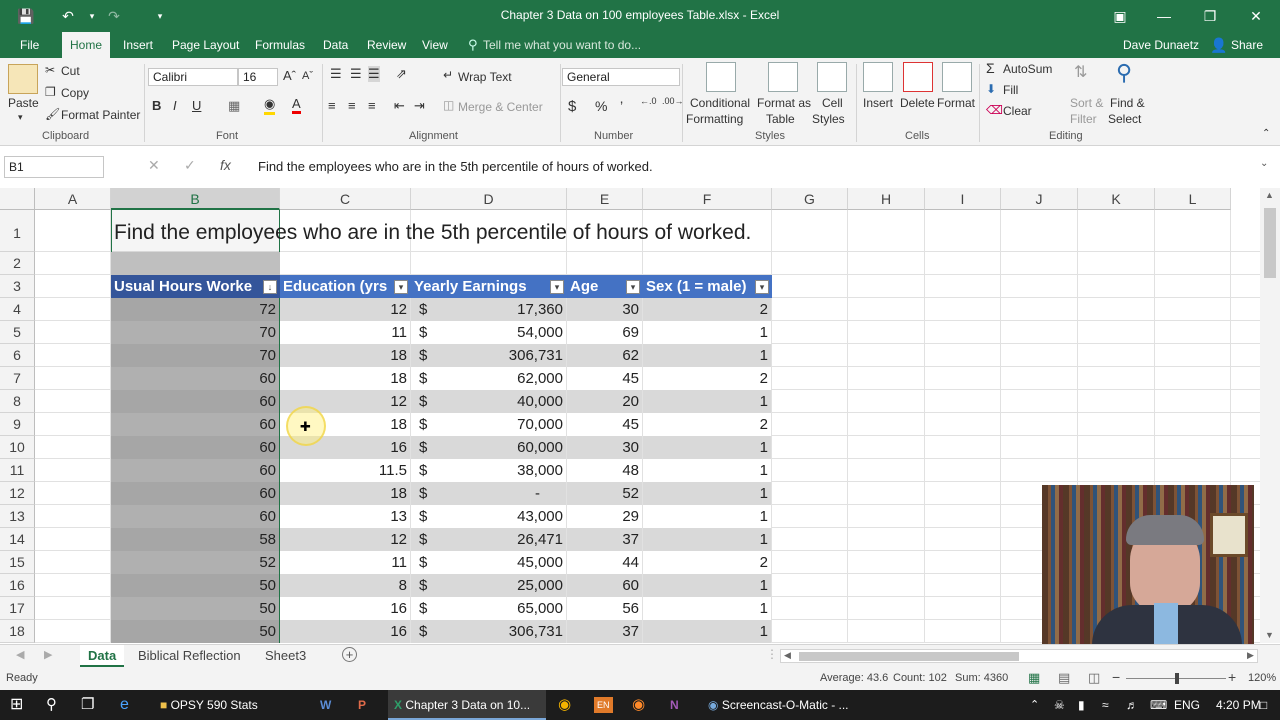  What do you see at coordinates (498, 516) in the screenshot?
I see `cell-earnings: 43,000` at bounding box center [498, 516].